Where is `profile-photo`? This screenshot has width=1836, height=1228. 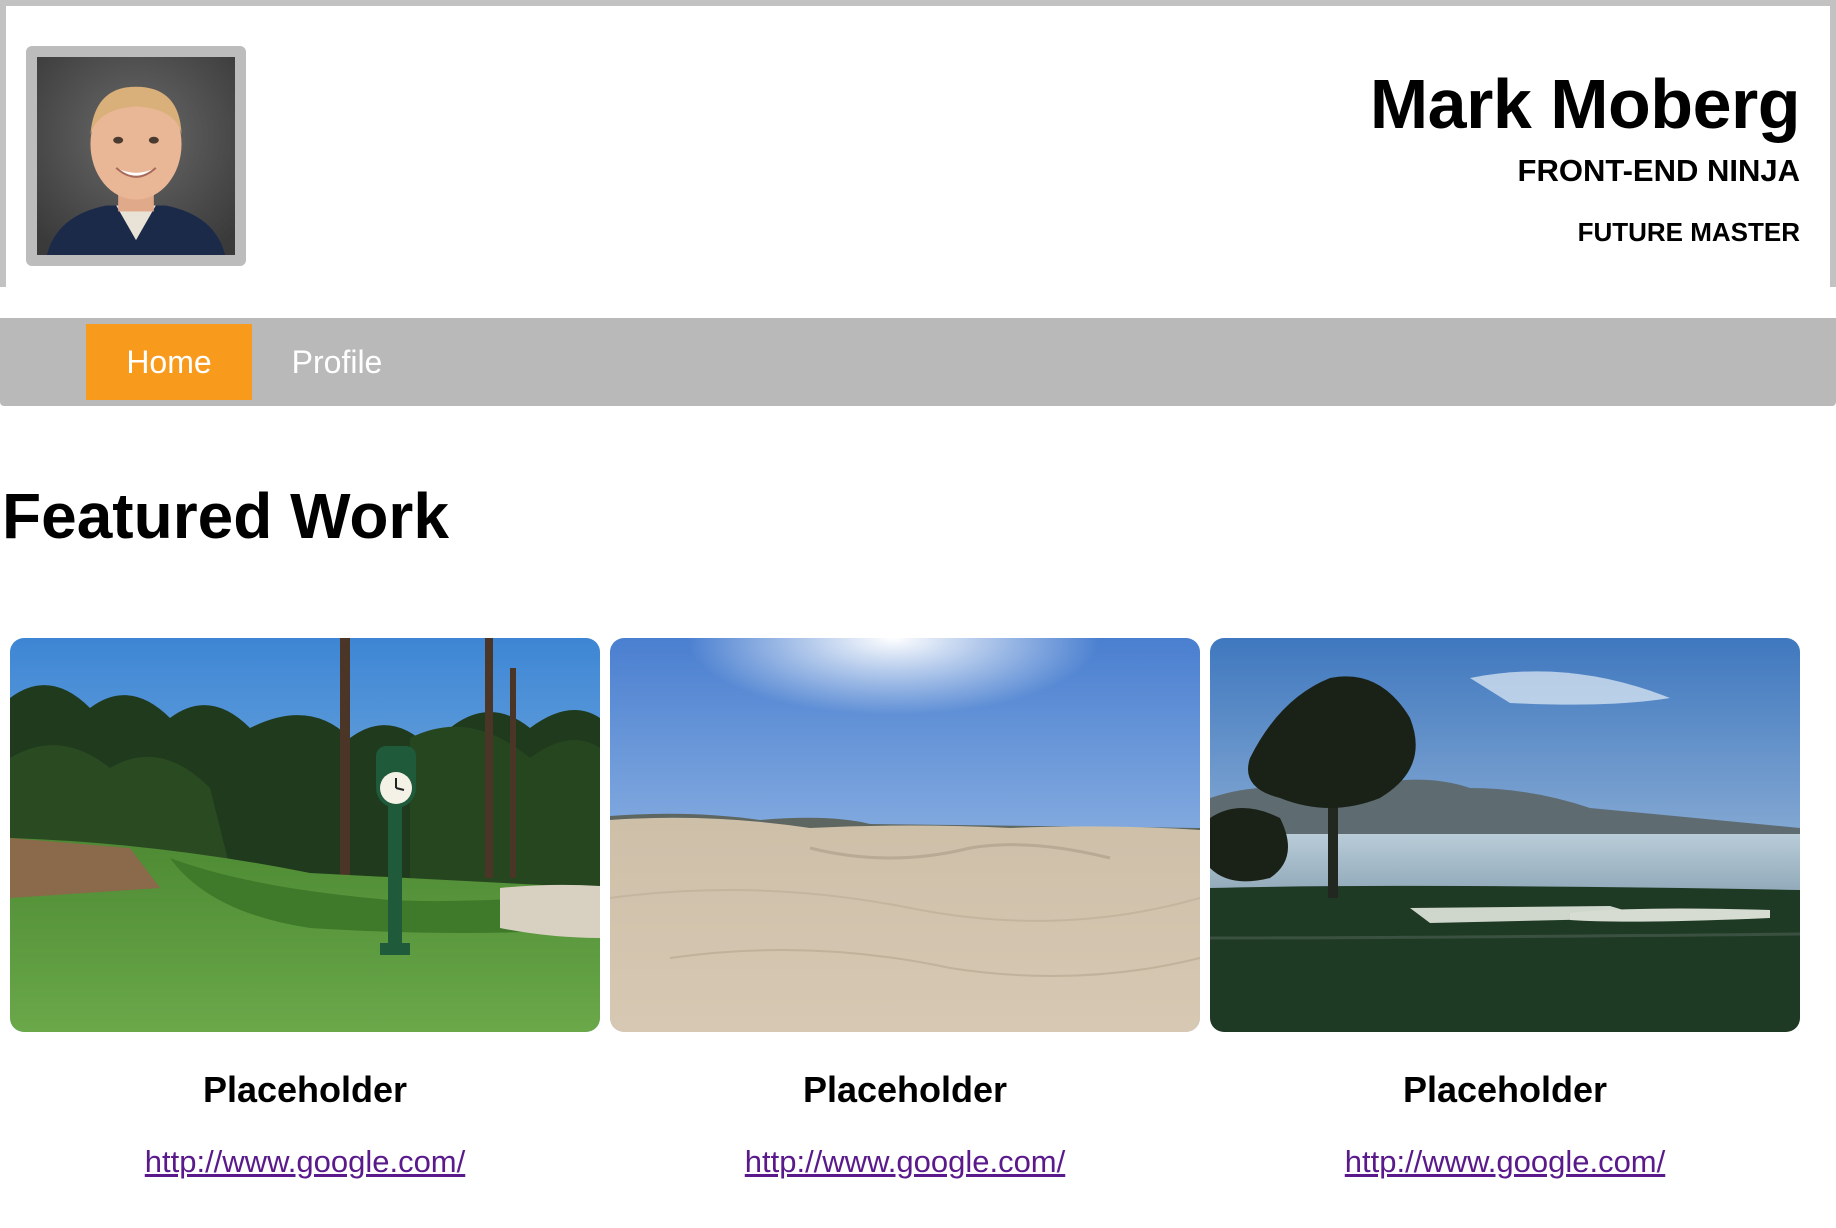 profile-photo is located at coordinates (136, 156).